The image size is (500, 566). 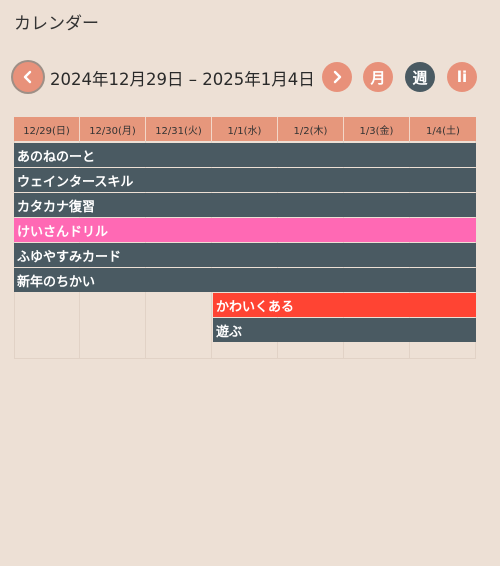 What do you see at coordinates (245, 280) in the screenshot?
I see `event-bar: 新年のちかい` at bounding box center [245, 280].